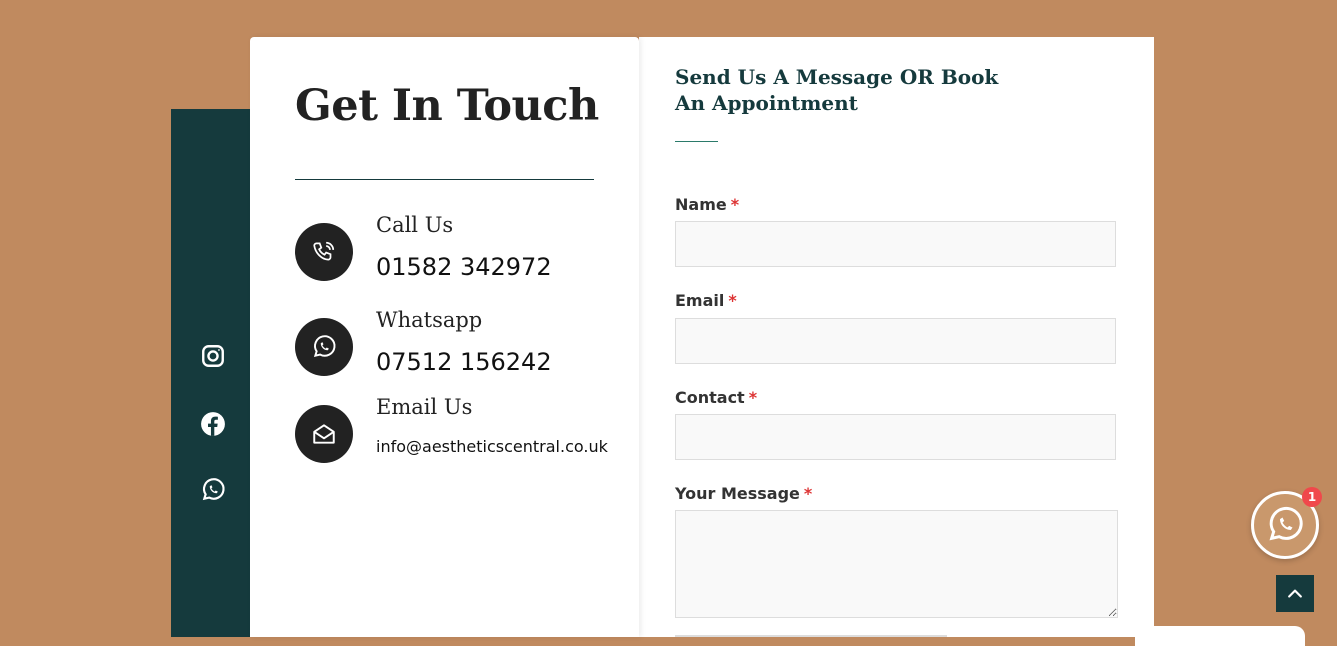 The image size is (1337, 646). Describe the element at coordinates (1220, 636) in the screenshot. I see `chat-popup-edge` at that location.